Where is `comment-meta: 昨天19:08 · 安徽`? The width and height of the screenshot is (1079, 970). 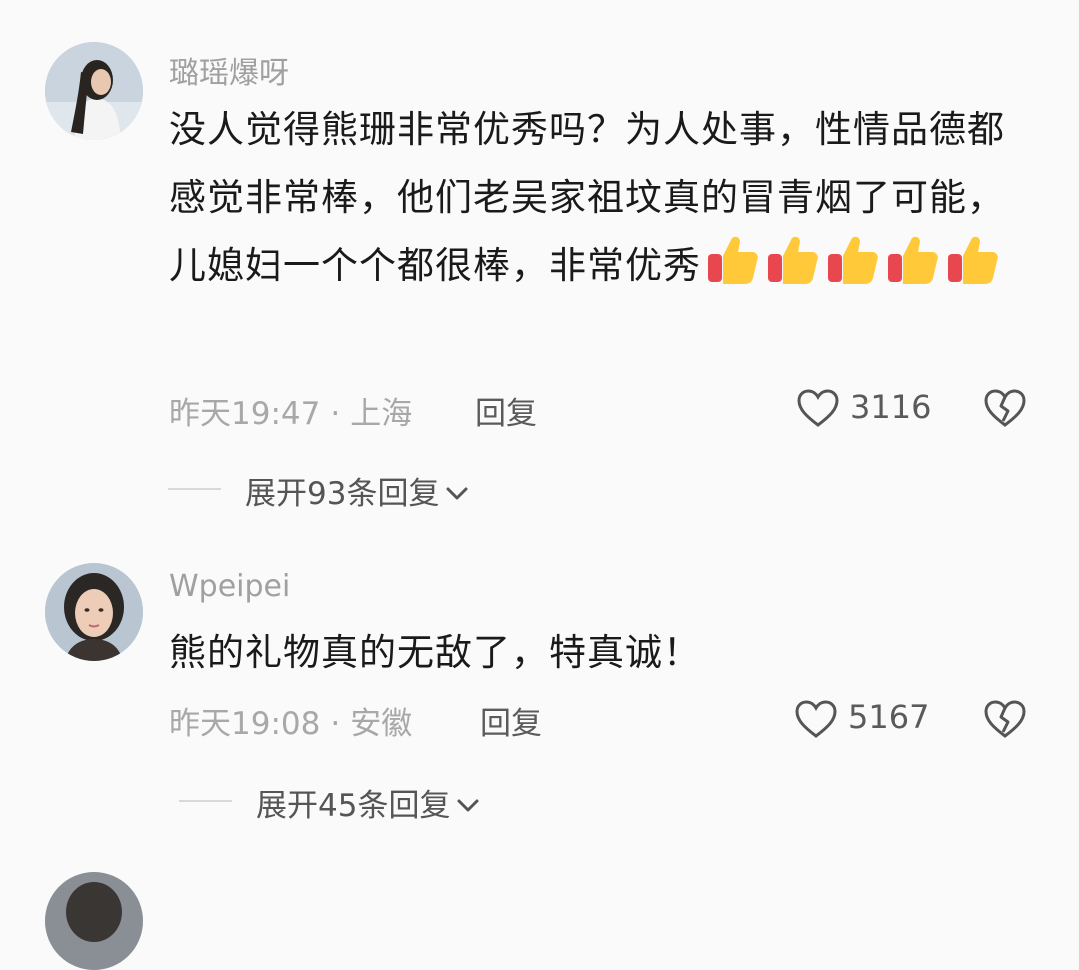 comment-meta: 昨天19:08 · 安徽 is located at coordinates (290, 720).